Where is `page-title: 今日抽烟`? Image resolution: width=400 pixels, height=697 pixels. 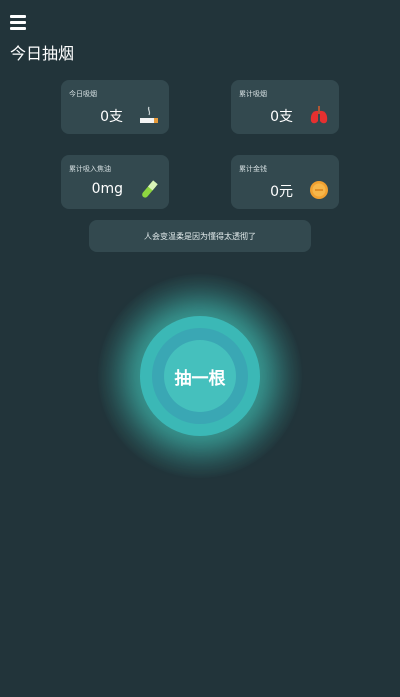
page-title: 今日抽烟 is located at coordinates (42, 53).